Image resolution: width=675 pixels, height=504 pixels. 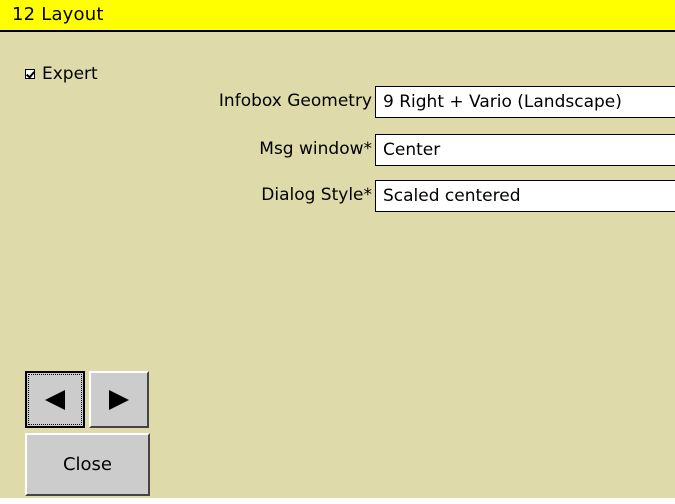 I want to click on triangle-right-icon, so click(x=119, y=399).